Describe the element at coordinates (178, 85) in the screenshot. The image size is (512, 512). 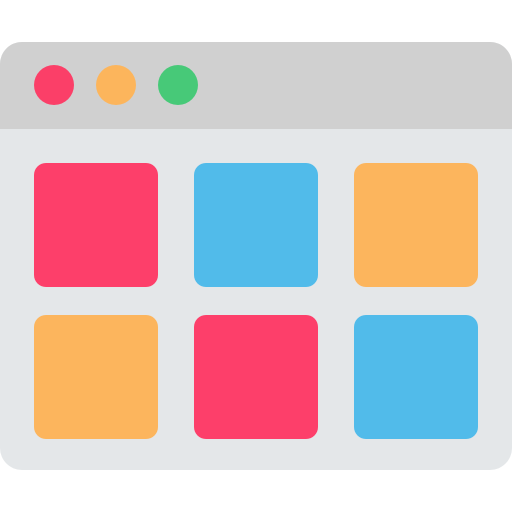
I see `maximize-dot-icon` at that location.